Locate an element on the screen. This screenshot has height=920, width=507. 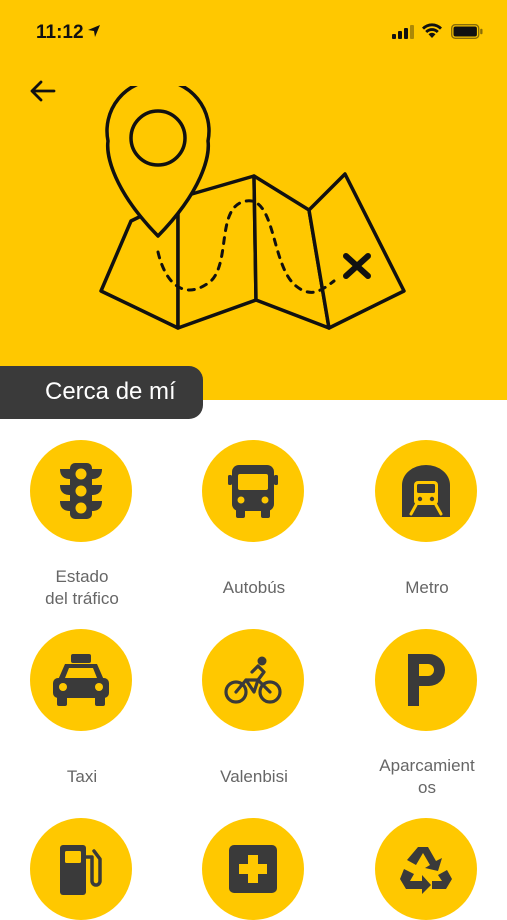
taxi-button: Taxi is located at coordinates (85, 714).